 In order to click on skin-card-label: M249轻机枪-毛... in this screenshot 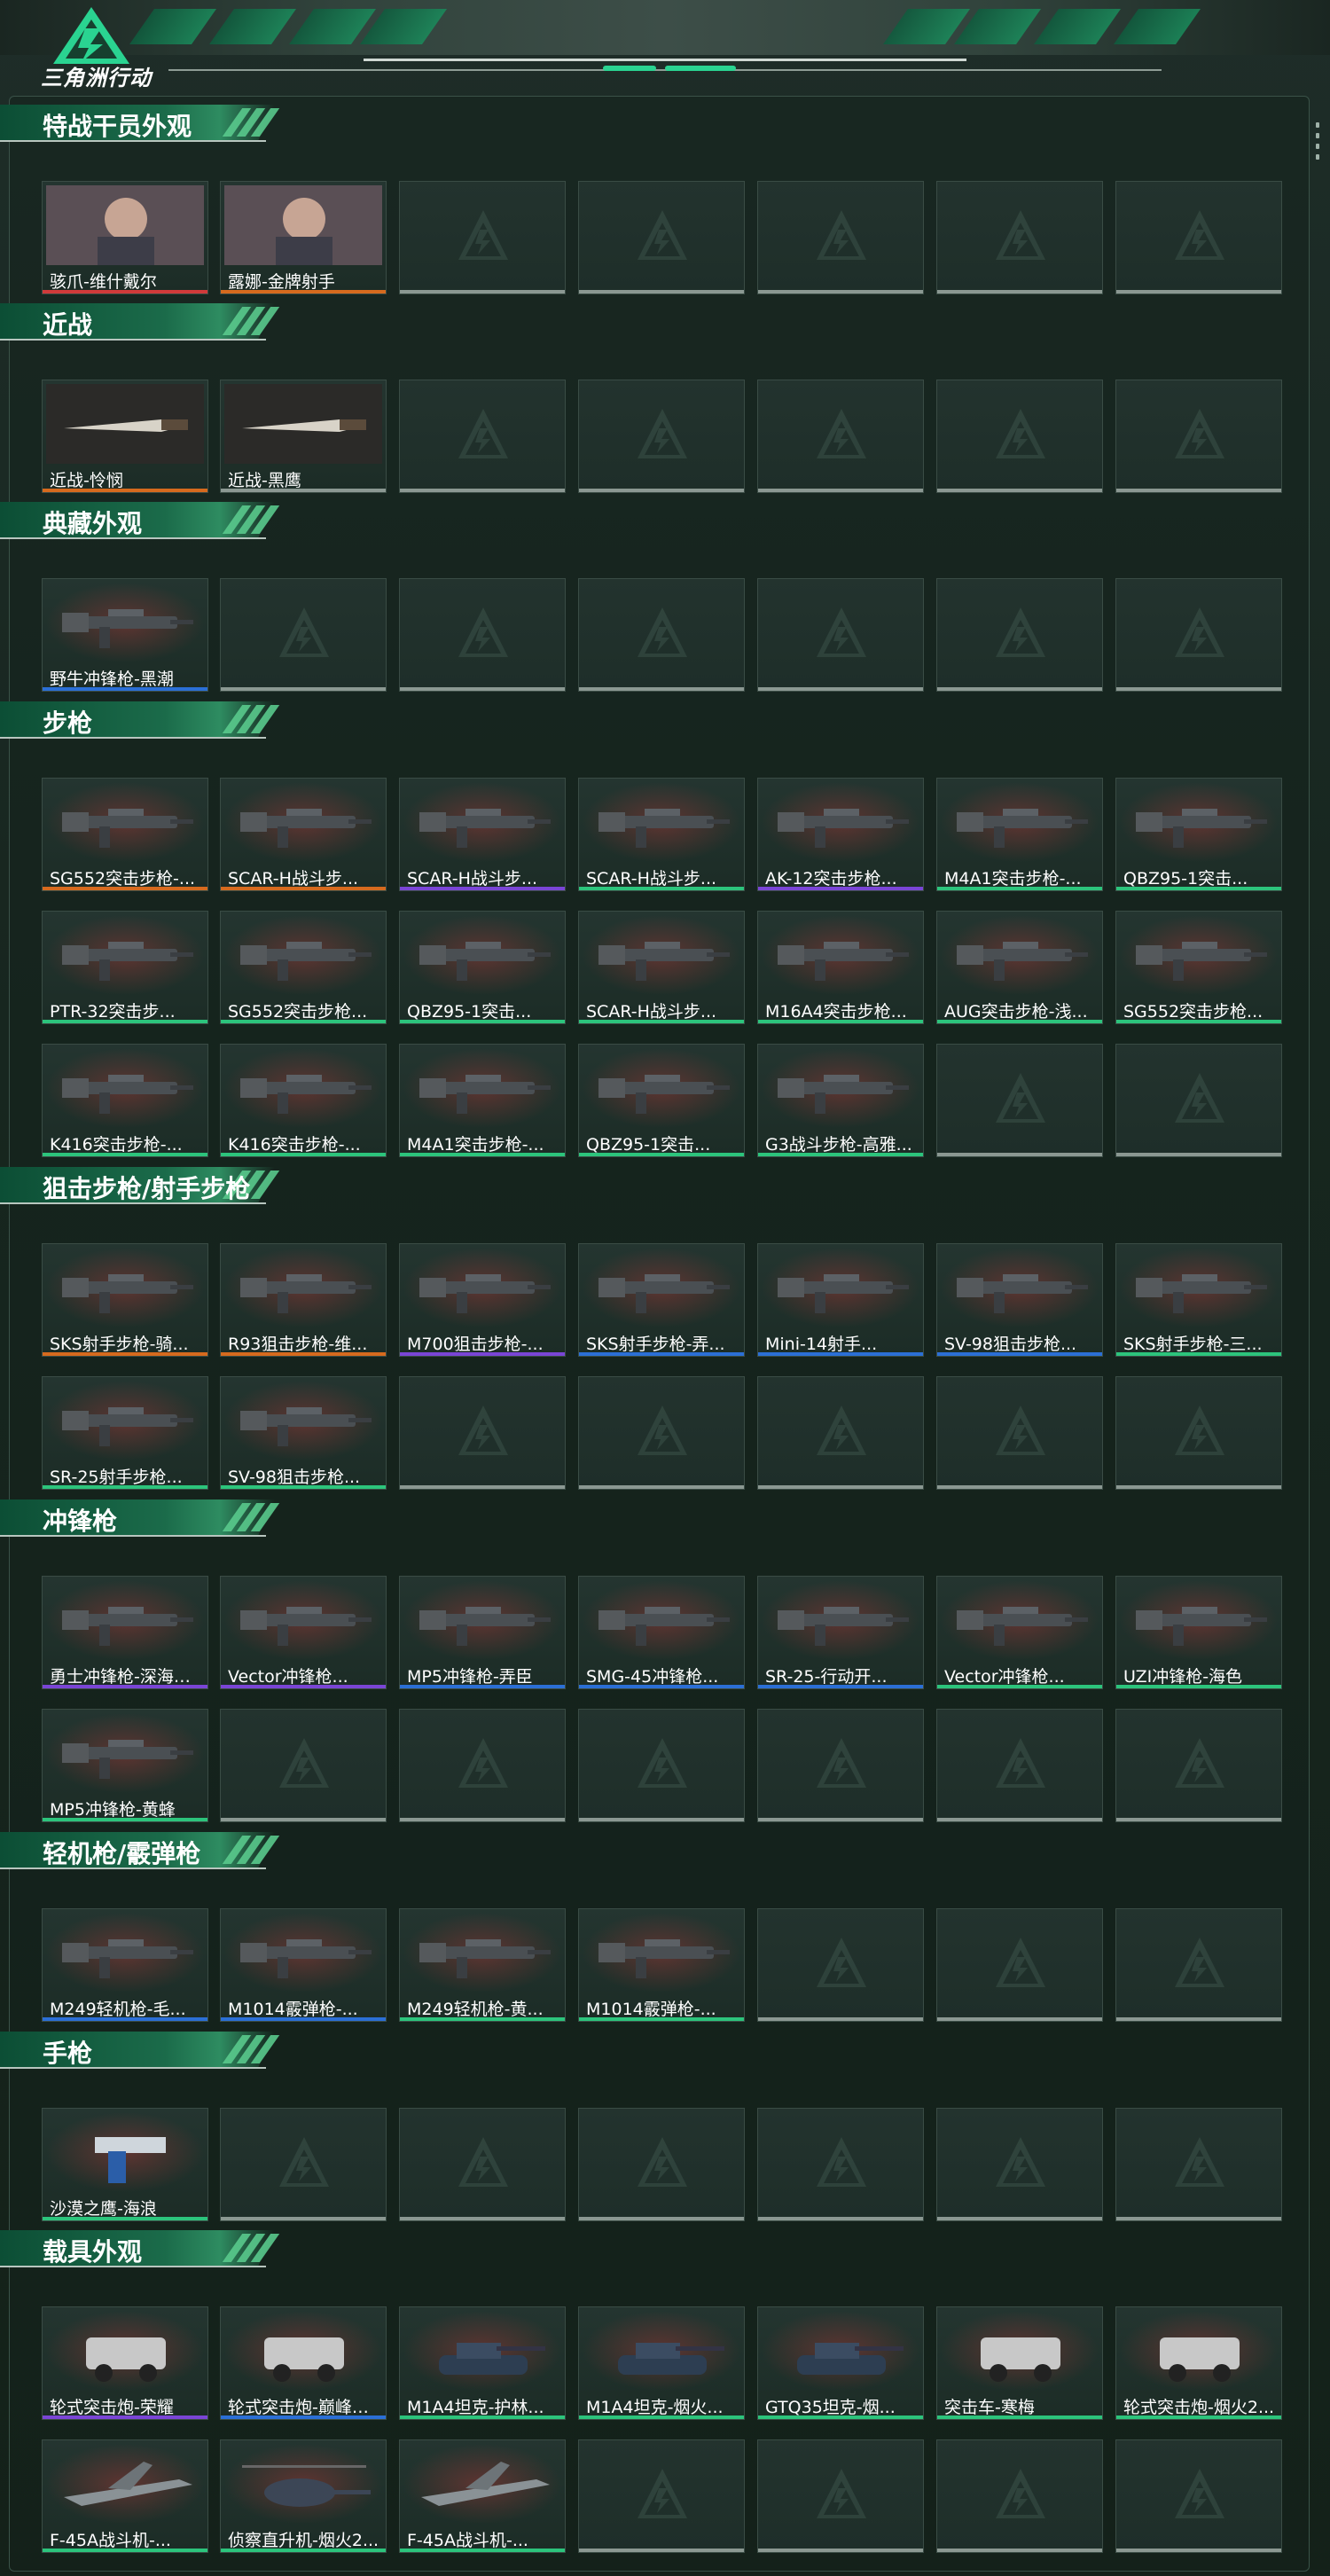, I will do `click(118, 2009)`.